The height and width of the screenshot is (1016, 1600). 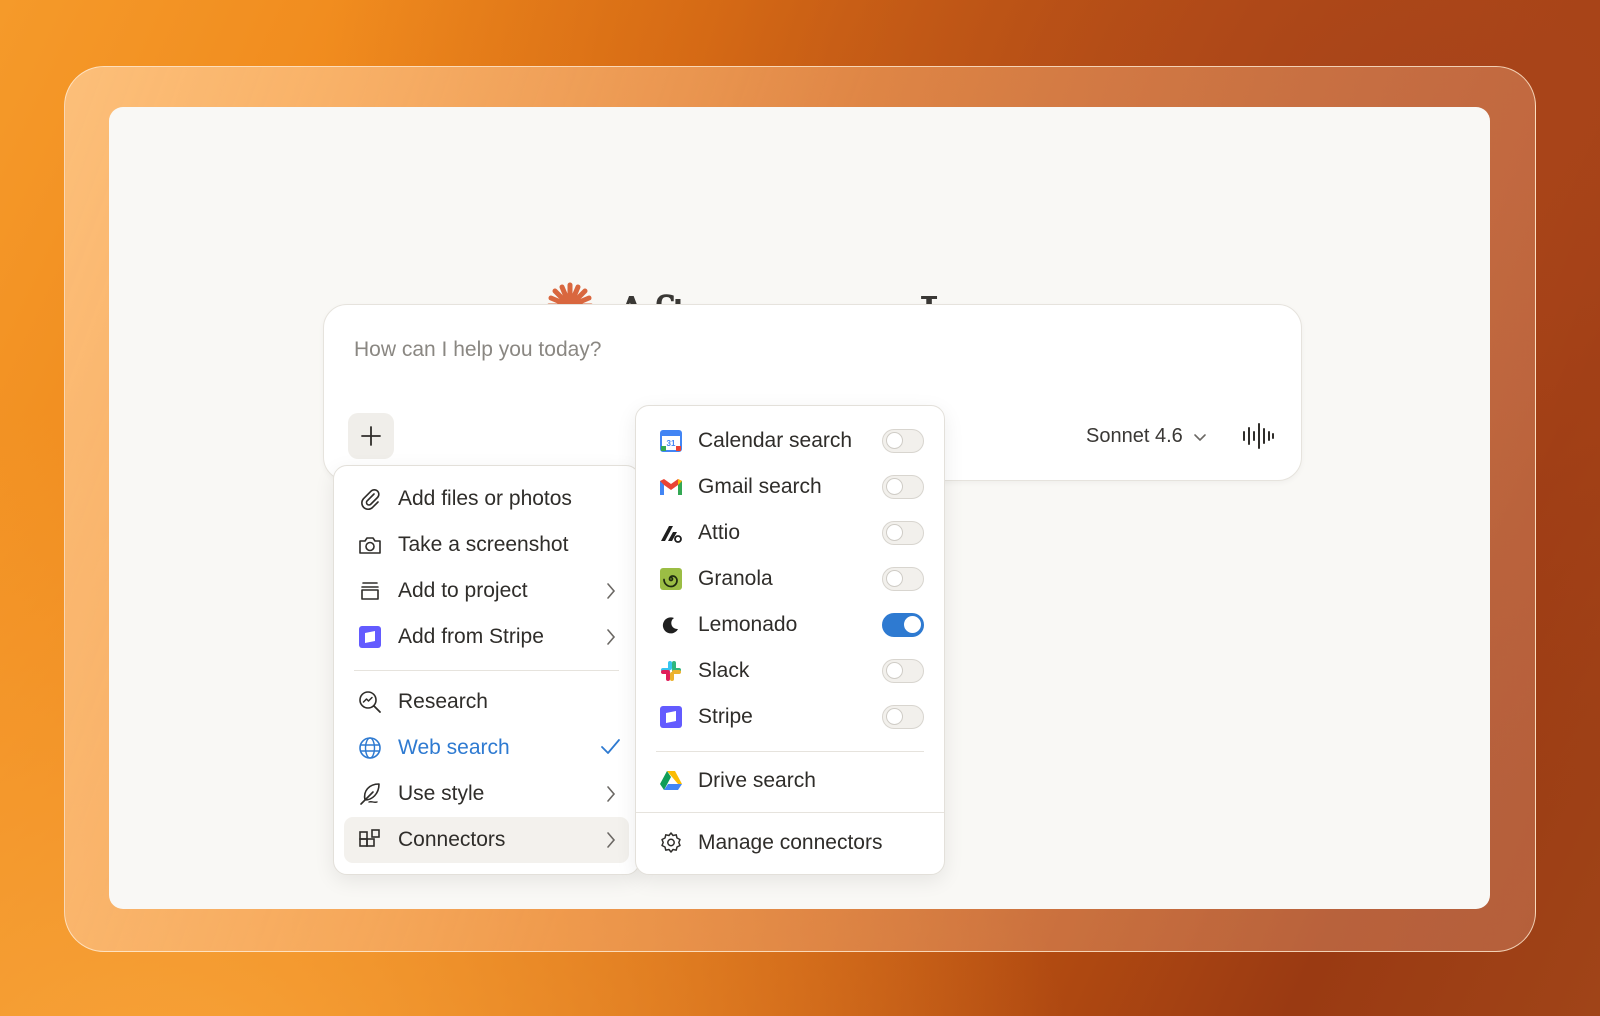 I want to click on menu-item-label: Use style, so click(x=441, y=793).